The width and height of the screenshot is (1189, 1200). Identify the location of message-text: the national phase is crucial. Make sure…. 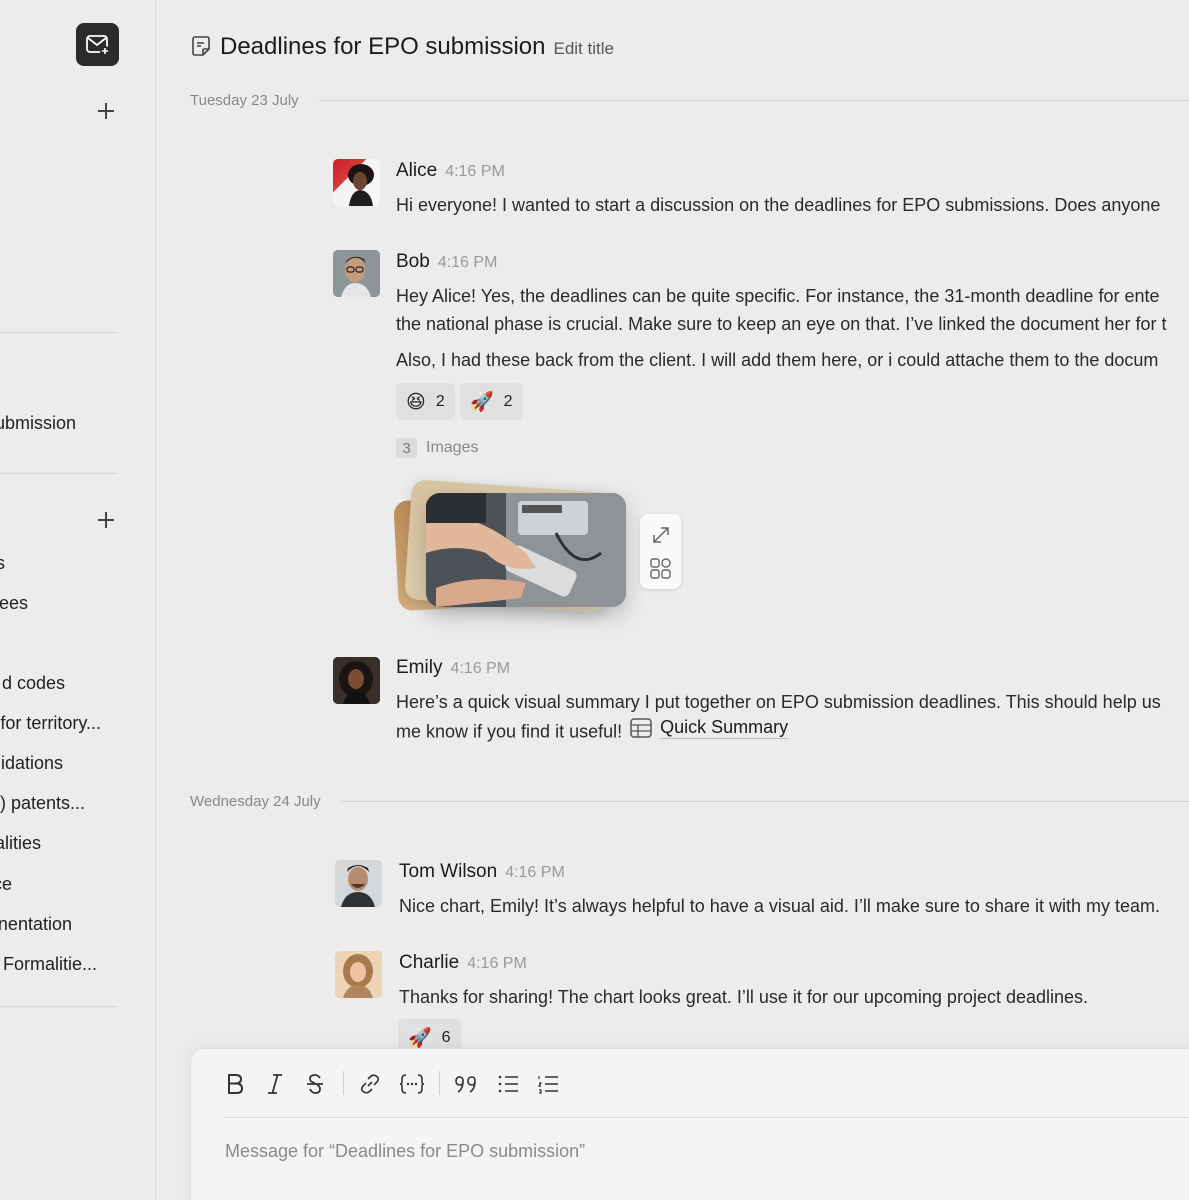
(781, 324).